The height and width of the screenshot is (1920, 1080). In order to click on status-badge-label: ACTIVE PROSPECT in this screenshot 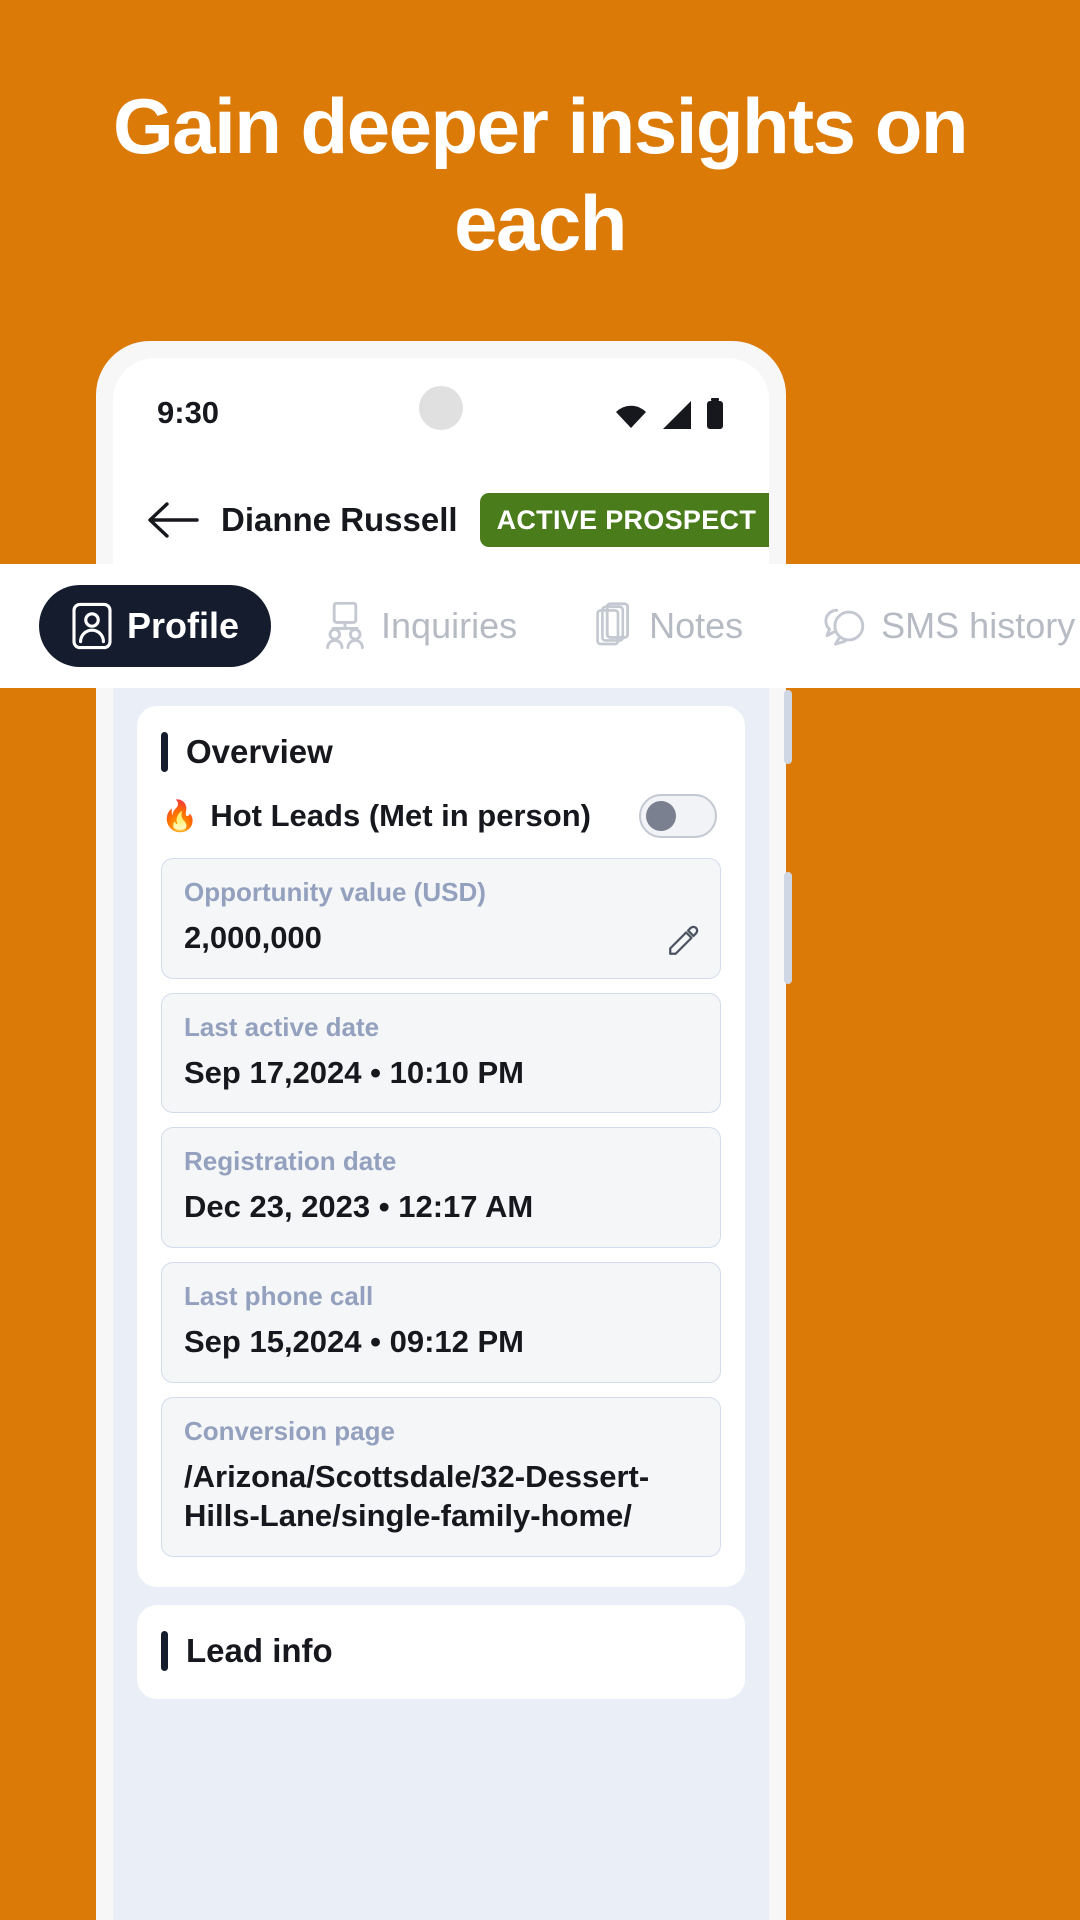, I will do `click(626, 519)`.